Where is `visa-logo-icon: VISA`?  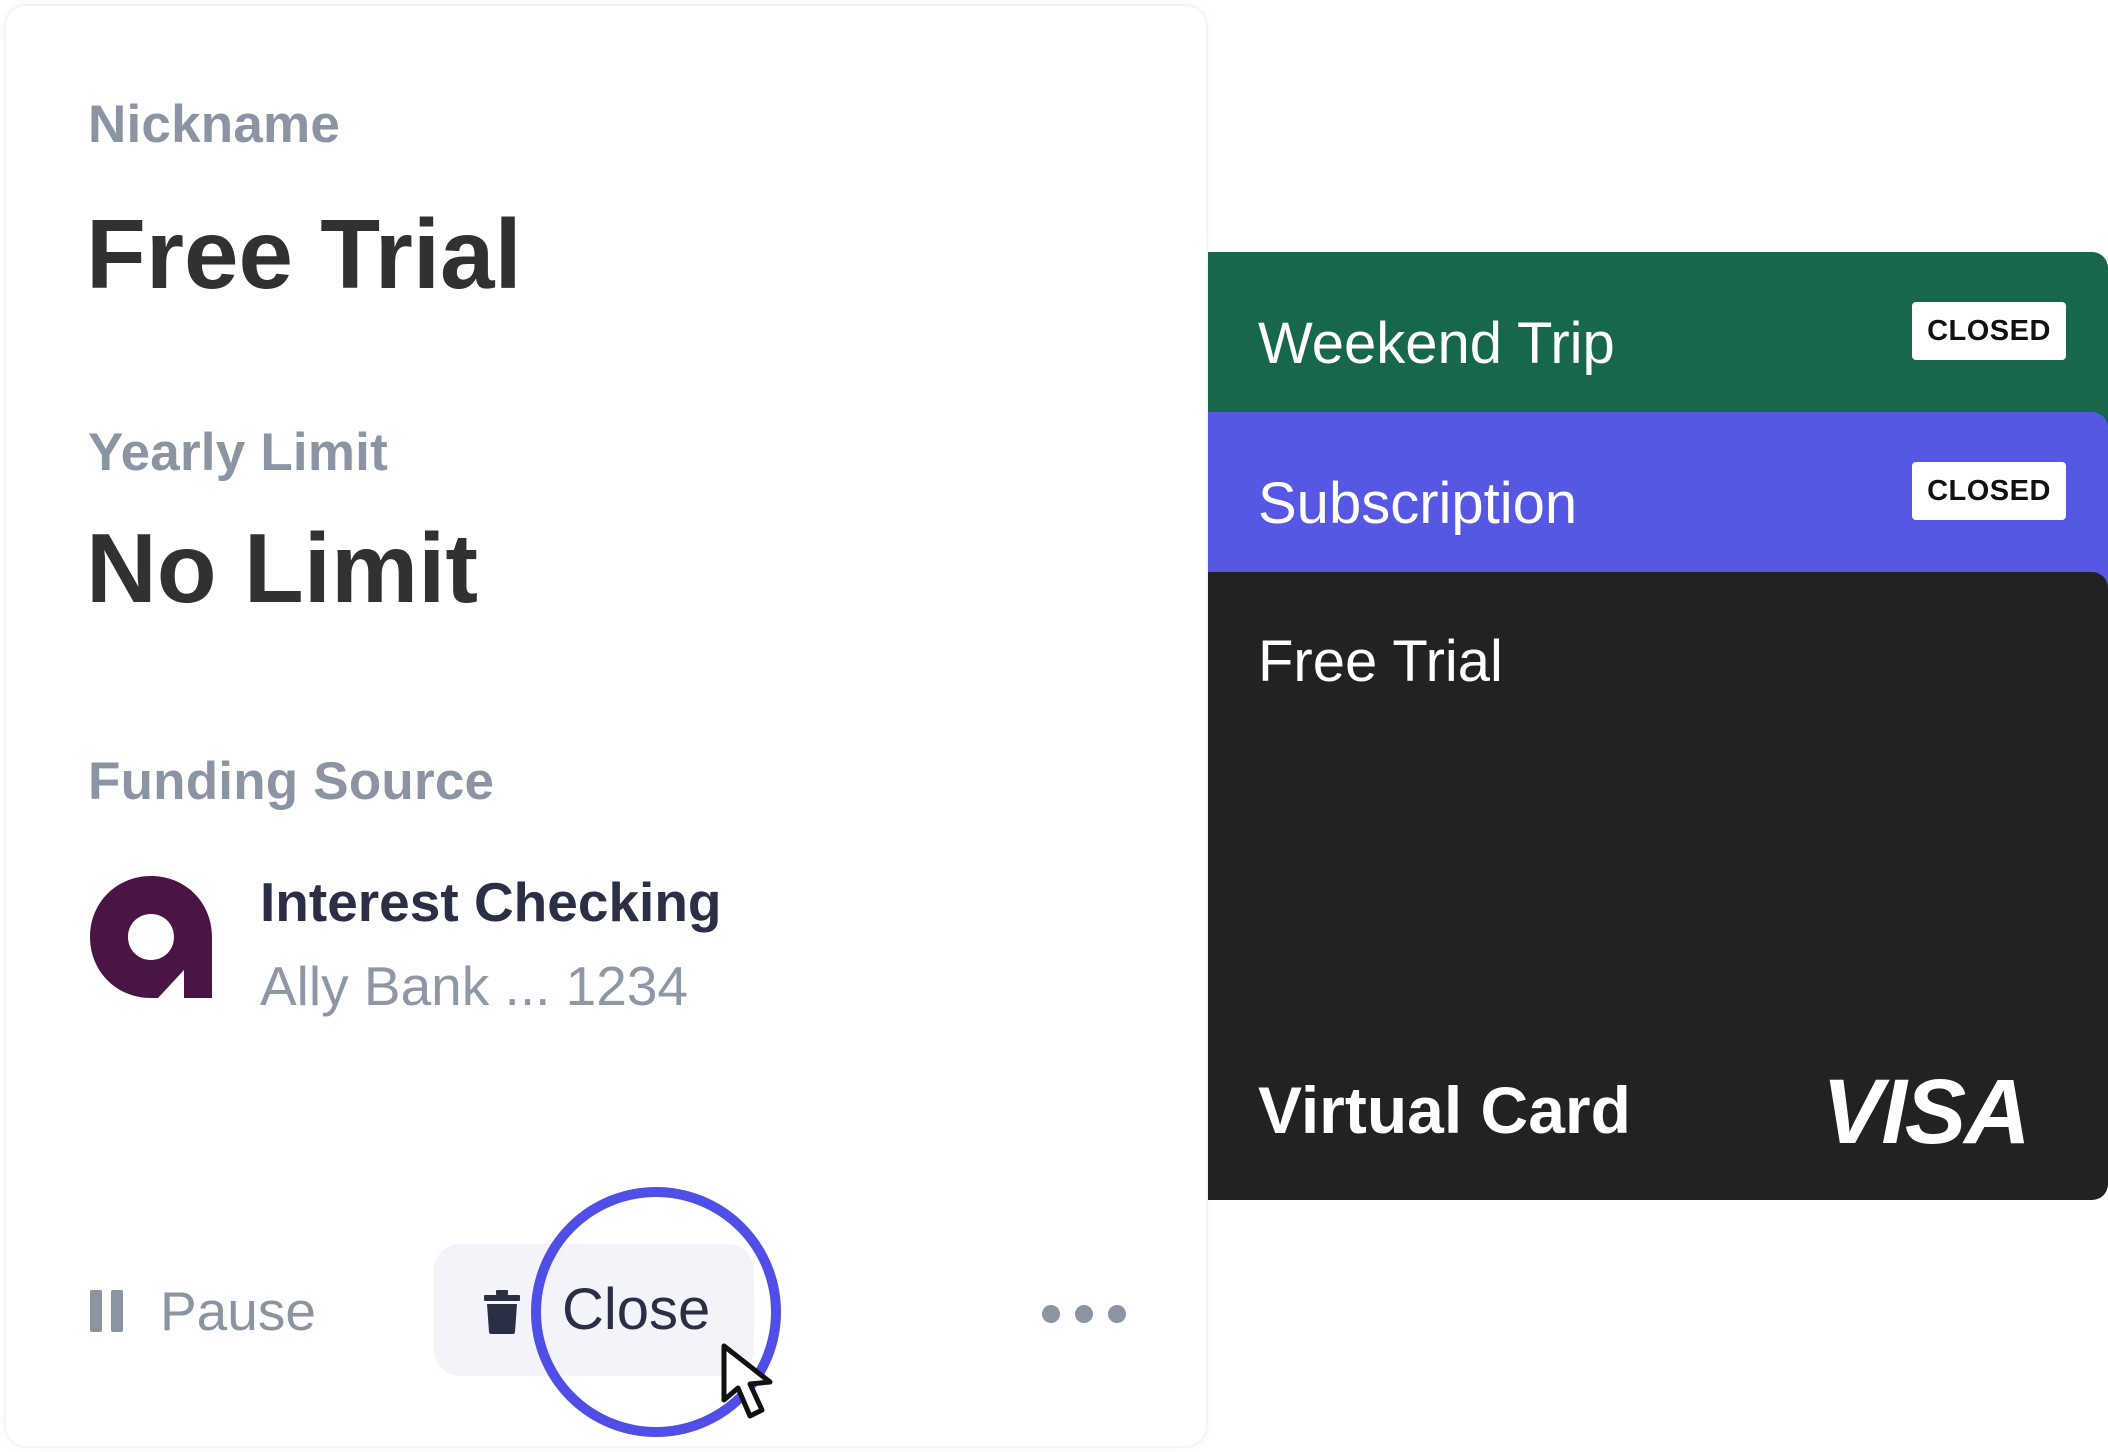 visa-logo-icon: VISA is located at coordinates (1926, 1112).